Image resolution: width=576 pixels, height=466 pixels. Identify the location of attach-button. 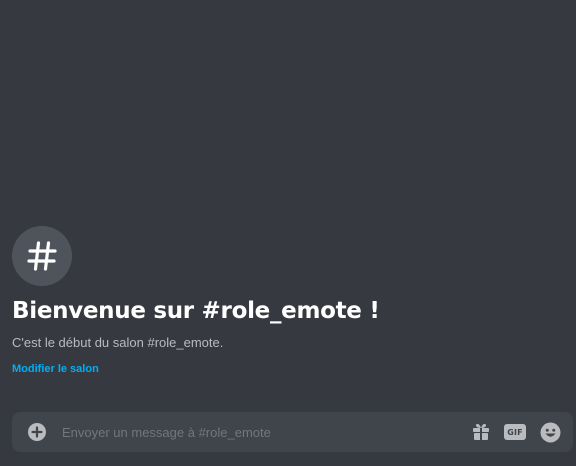
(37, 432).